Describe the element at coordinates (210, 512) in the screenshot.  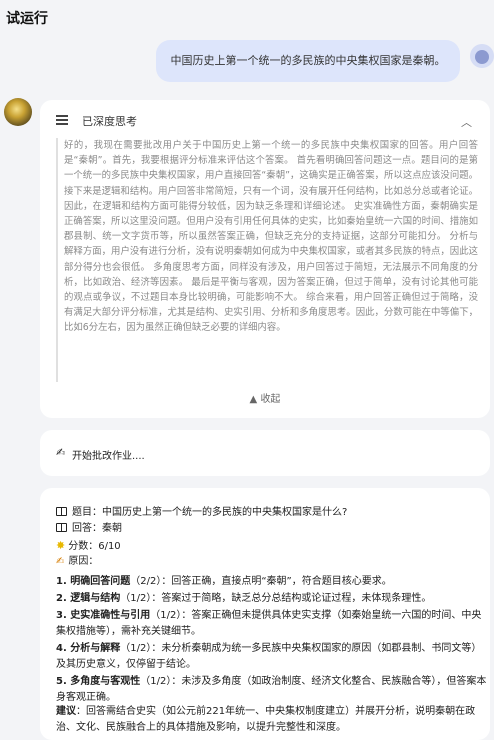
I see `question-label: 题目：中国历史上第一个统一的多民族的中央集权国家是什么?` at that location.